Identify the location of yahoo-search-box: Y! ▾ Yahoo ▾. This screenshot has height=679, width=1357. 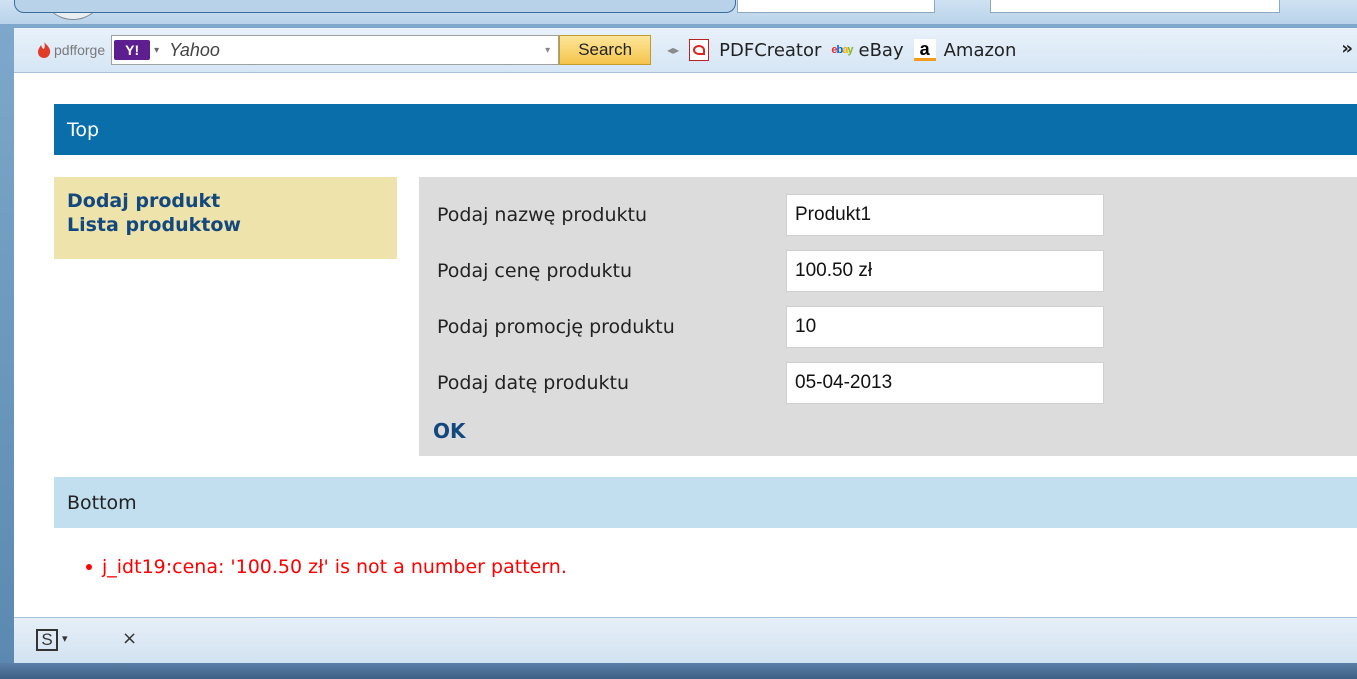
(335, 50).